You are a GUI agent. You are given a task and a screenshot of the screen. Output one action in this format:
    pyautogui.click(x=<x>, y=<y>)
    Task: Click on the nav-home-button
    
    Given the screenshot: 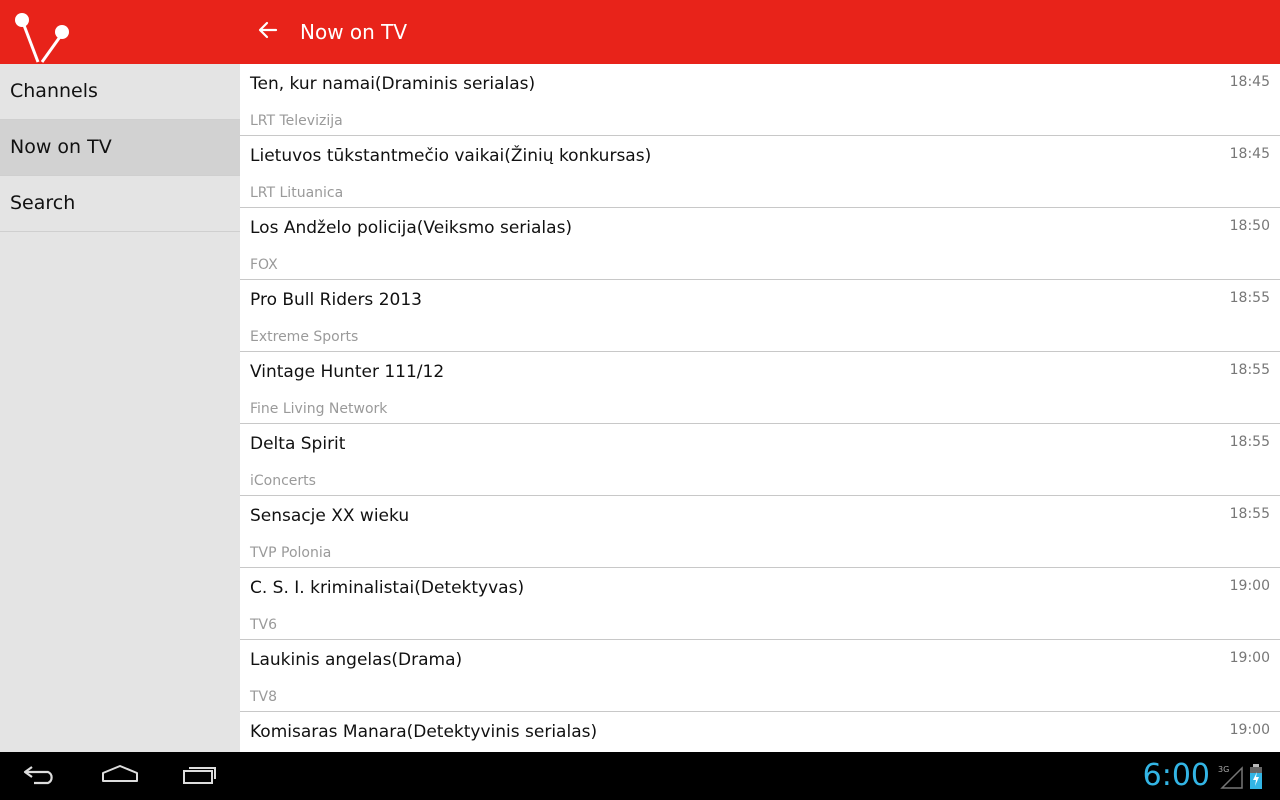 What is the action you would take?
    pyautogui.click(x=120, y=776)
    